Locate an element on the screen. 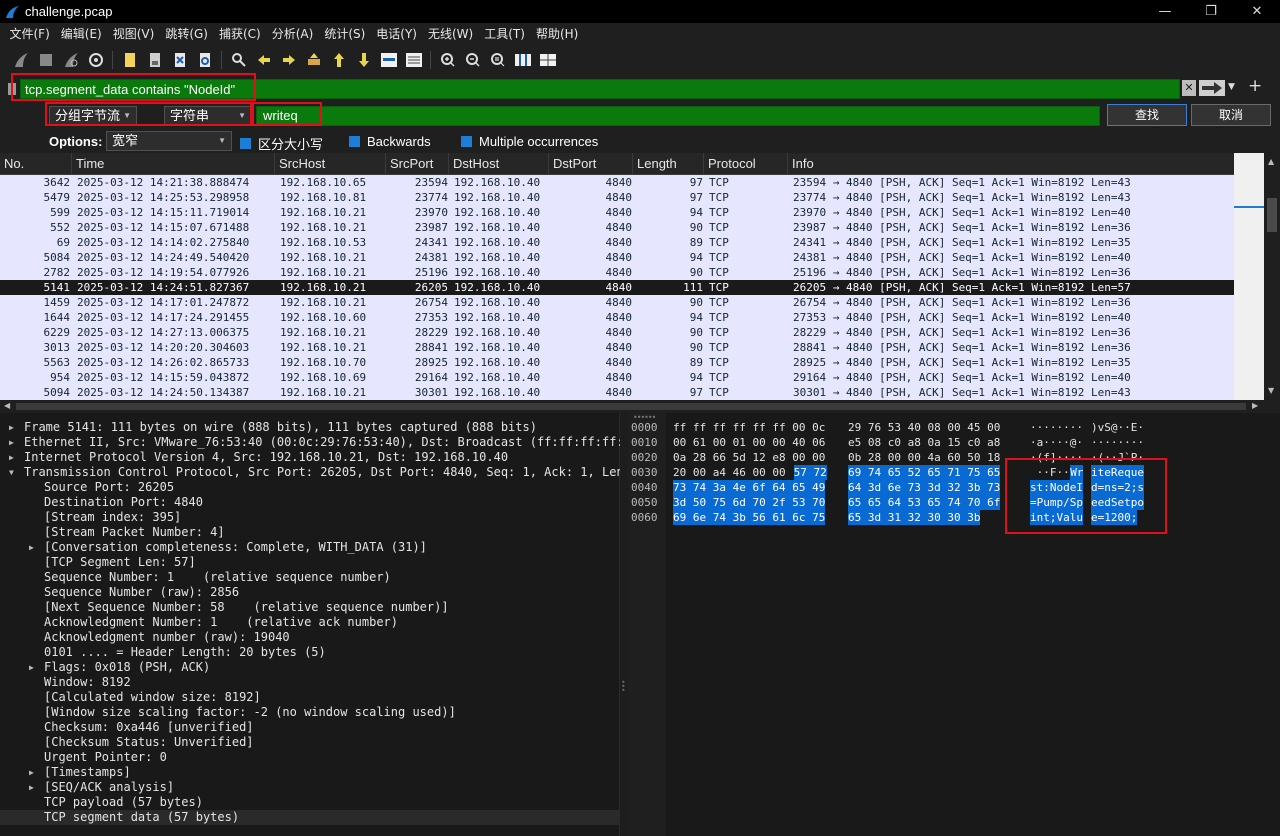 Image resolution: width=1280 pixels, height=836 pixels. close-button: ✕ is located at coordinates (1257, 11).